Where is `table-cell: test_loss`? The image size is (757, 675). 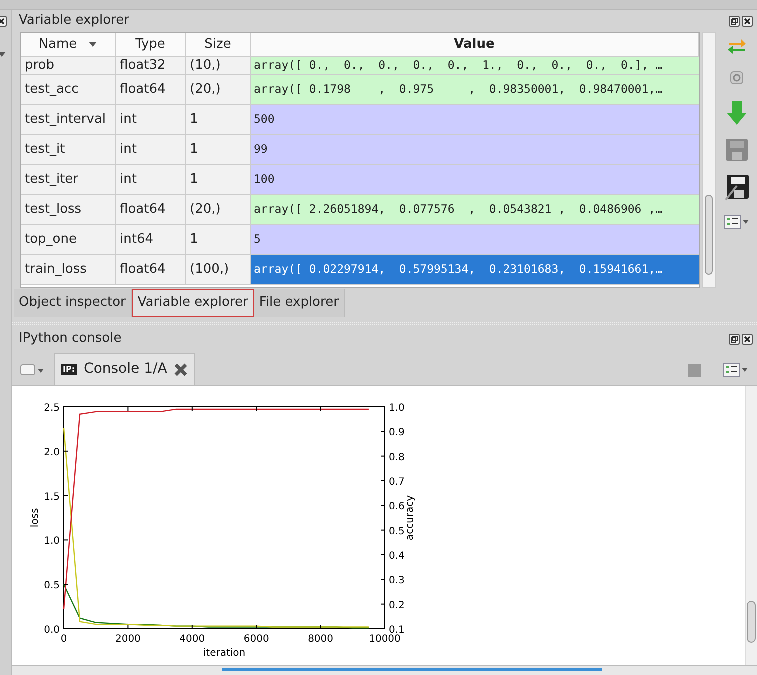
table-cell: test_loss is located at coordinates (68, 209).